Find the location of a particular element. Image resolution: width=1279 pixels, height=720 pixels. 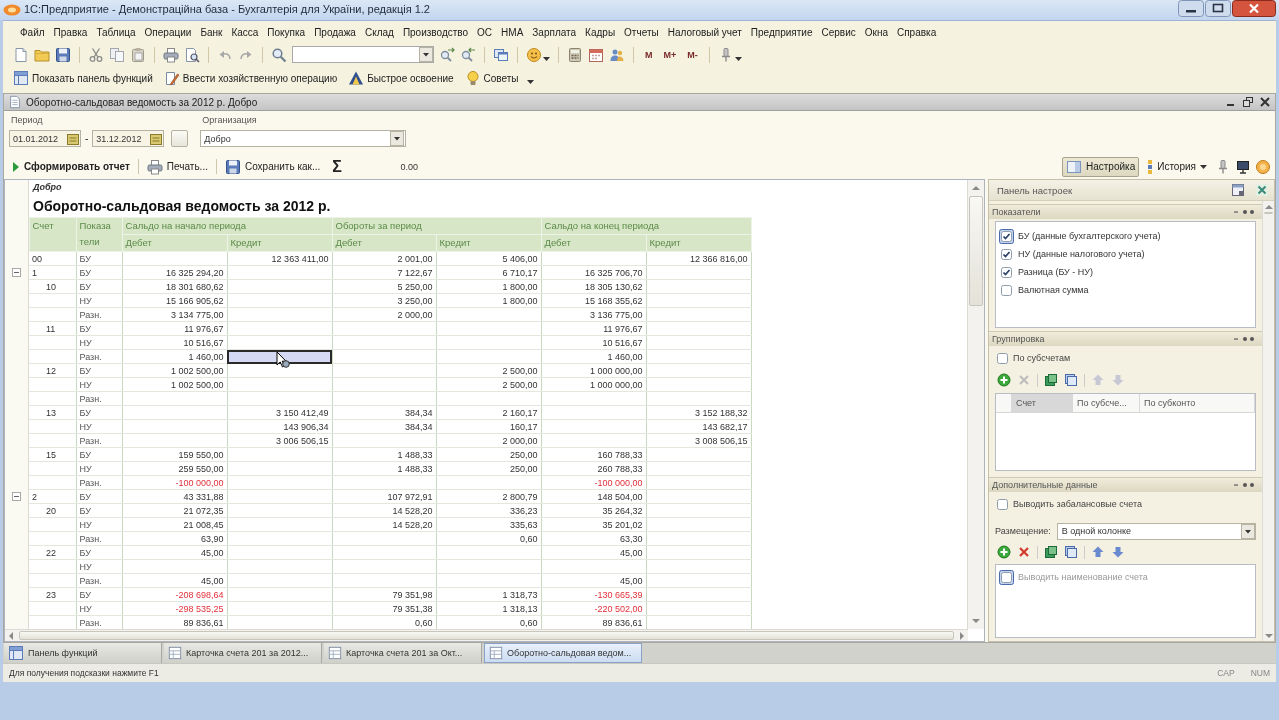

maximize-icon is located at coordinates (1218, 8).